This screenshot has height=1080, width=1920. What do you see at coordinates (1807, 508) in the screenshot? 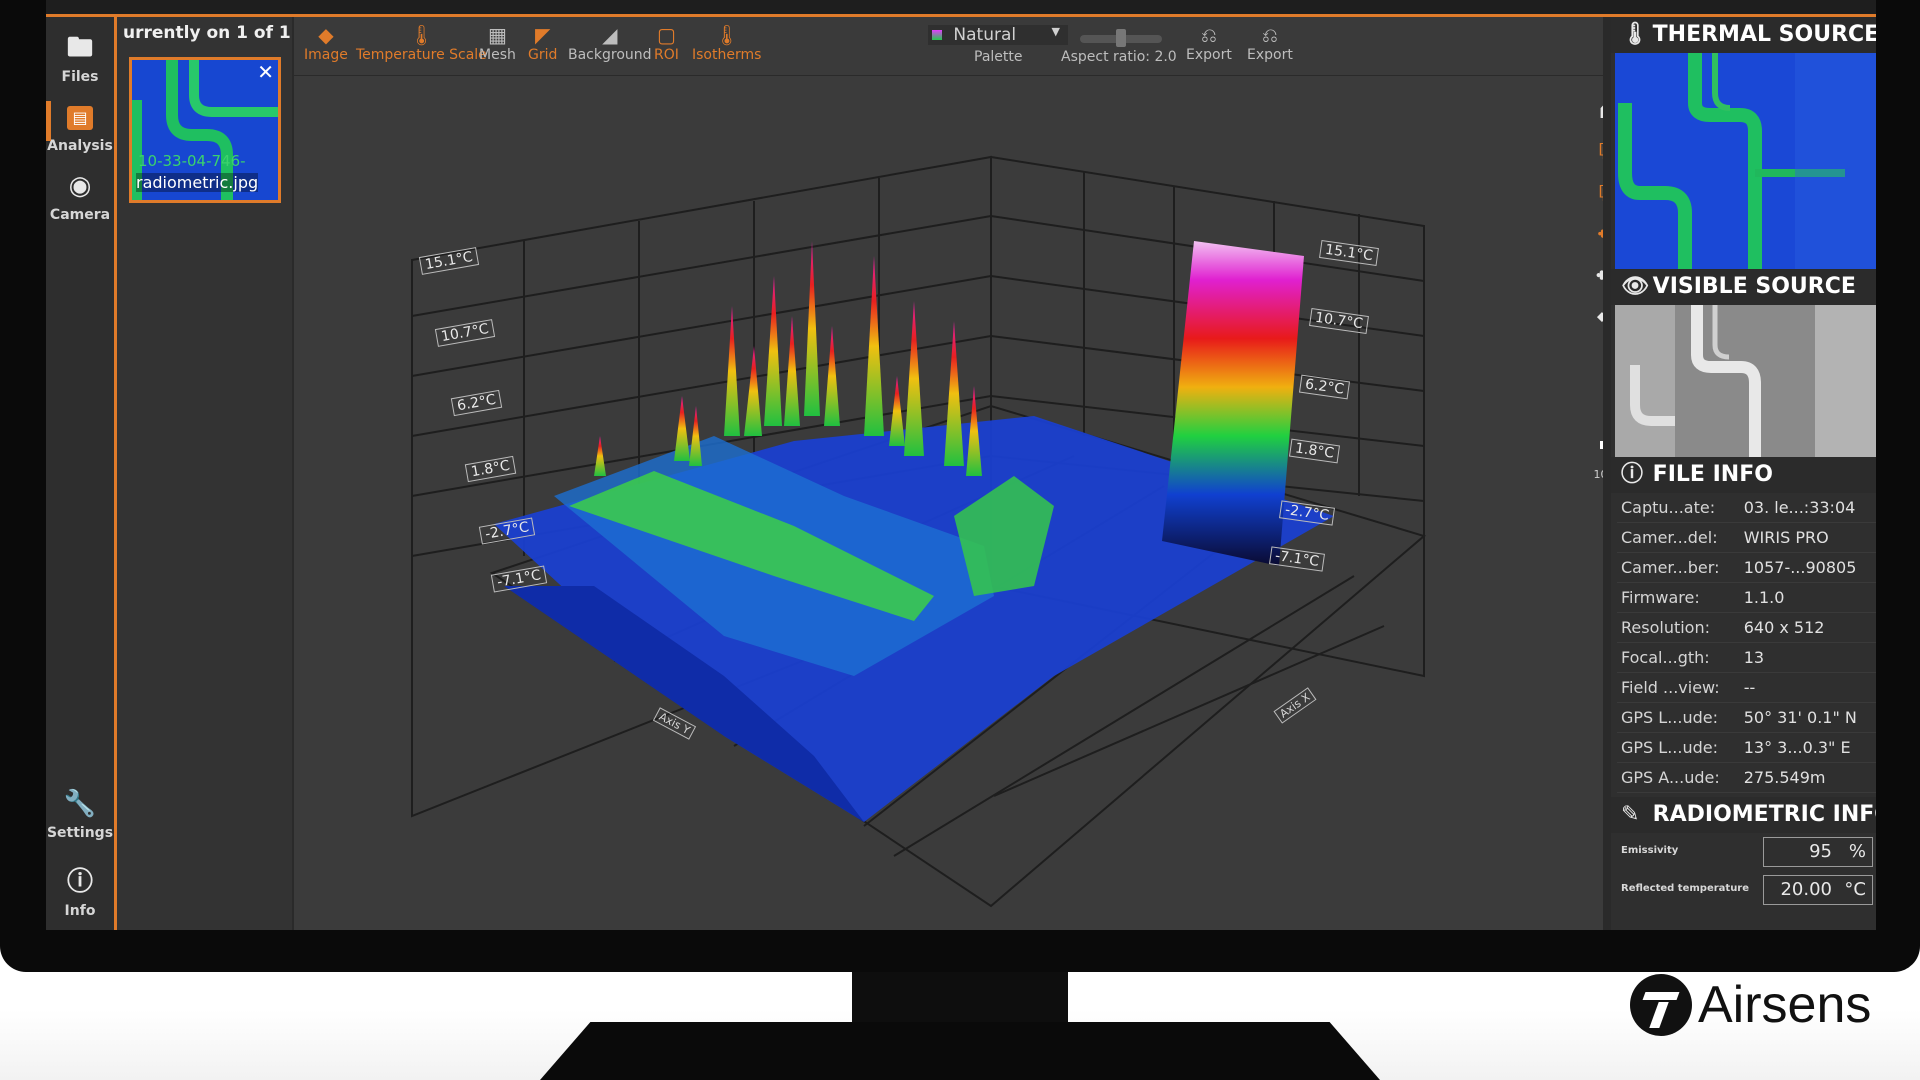
I see `info-value: 03. le...:33:04` at bounding box center [1807, 508].